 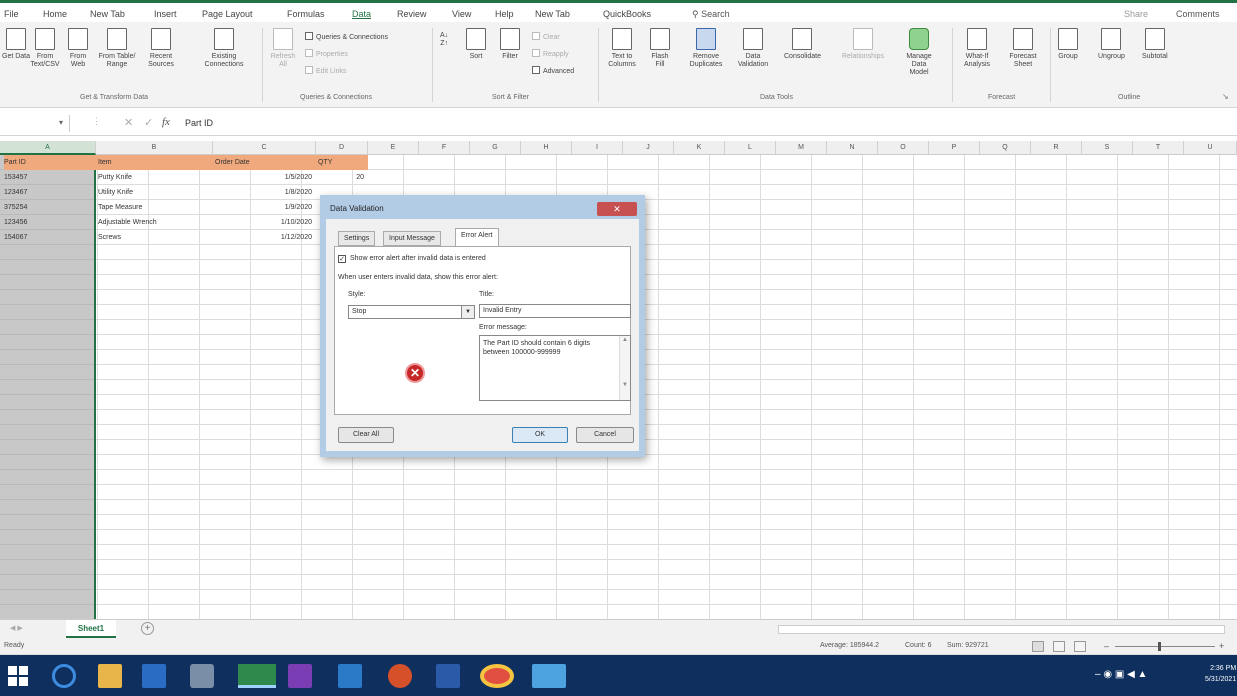 I want to click on cell-item: Tape Measure, so click(x=154, y=207).